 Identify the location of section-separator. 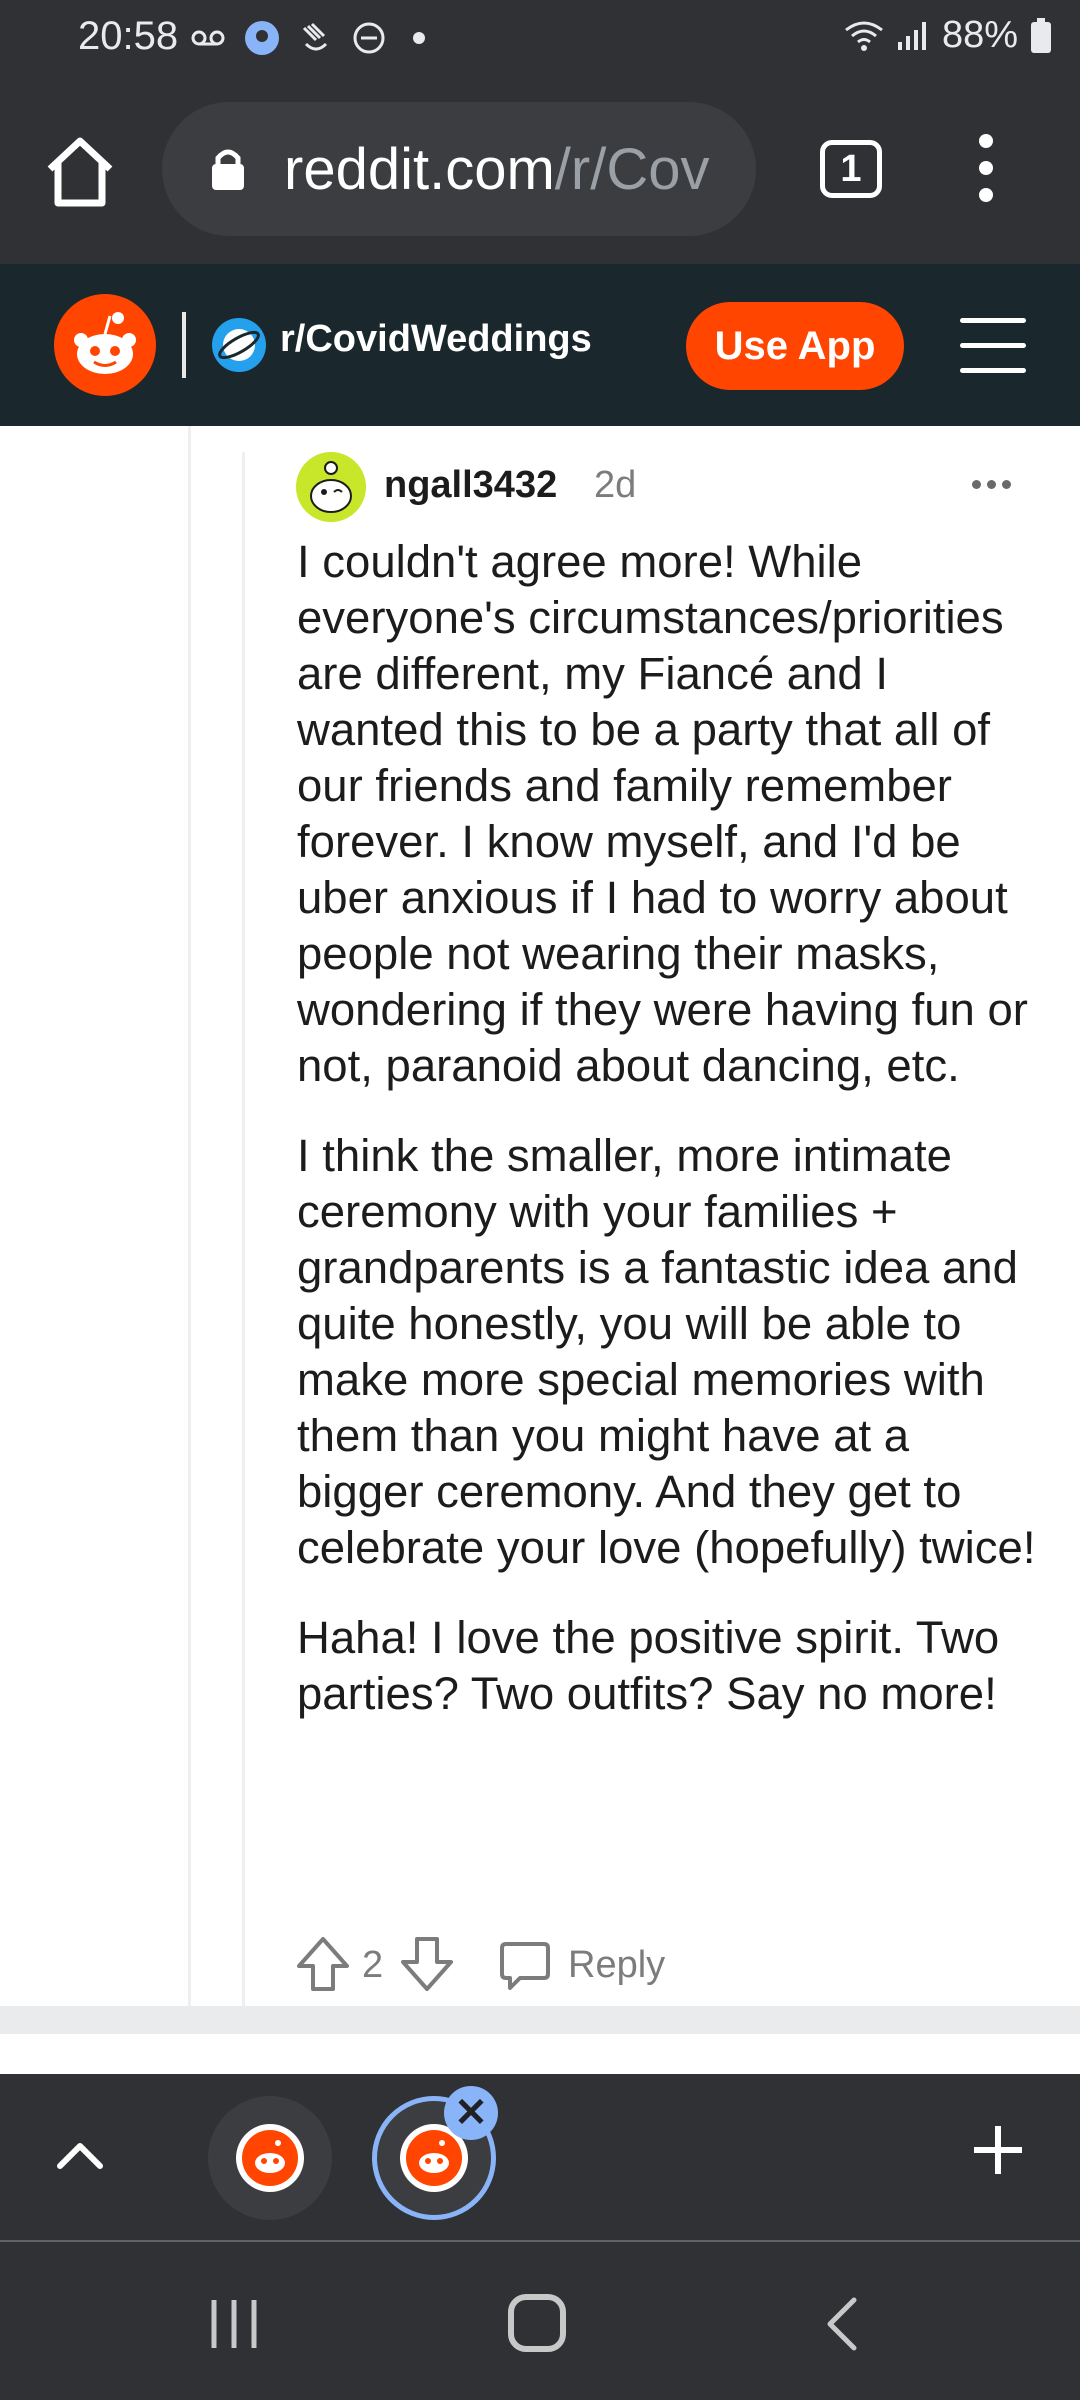
(540, 2020).